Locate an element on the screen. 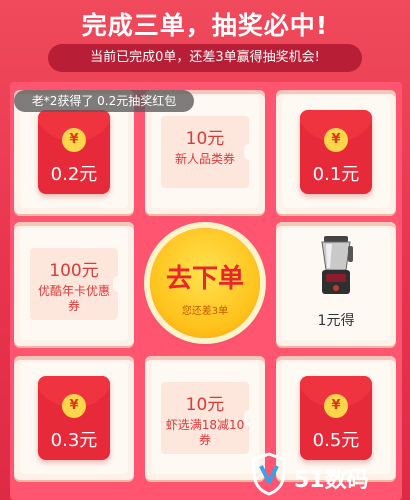  place-order-label: 去下单 is located at coordinates (204, 279).